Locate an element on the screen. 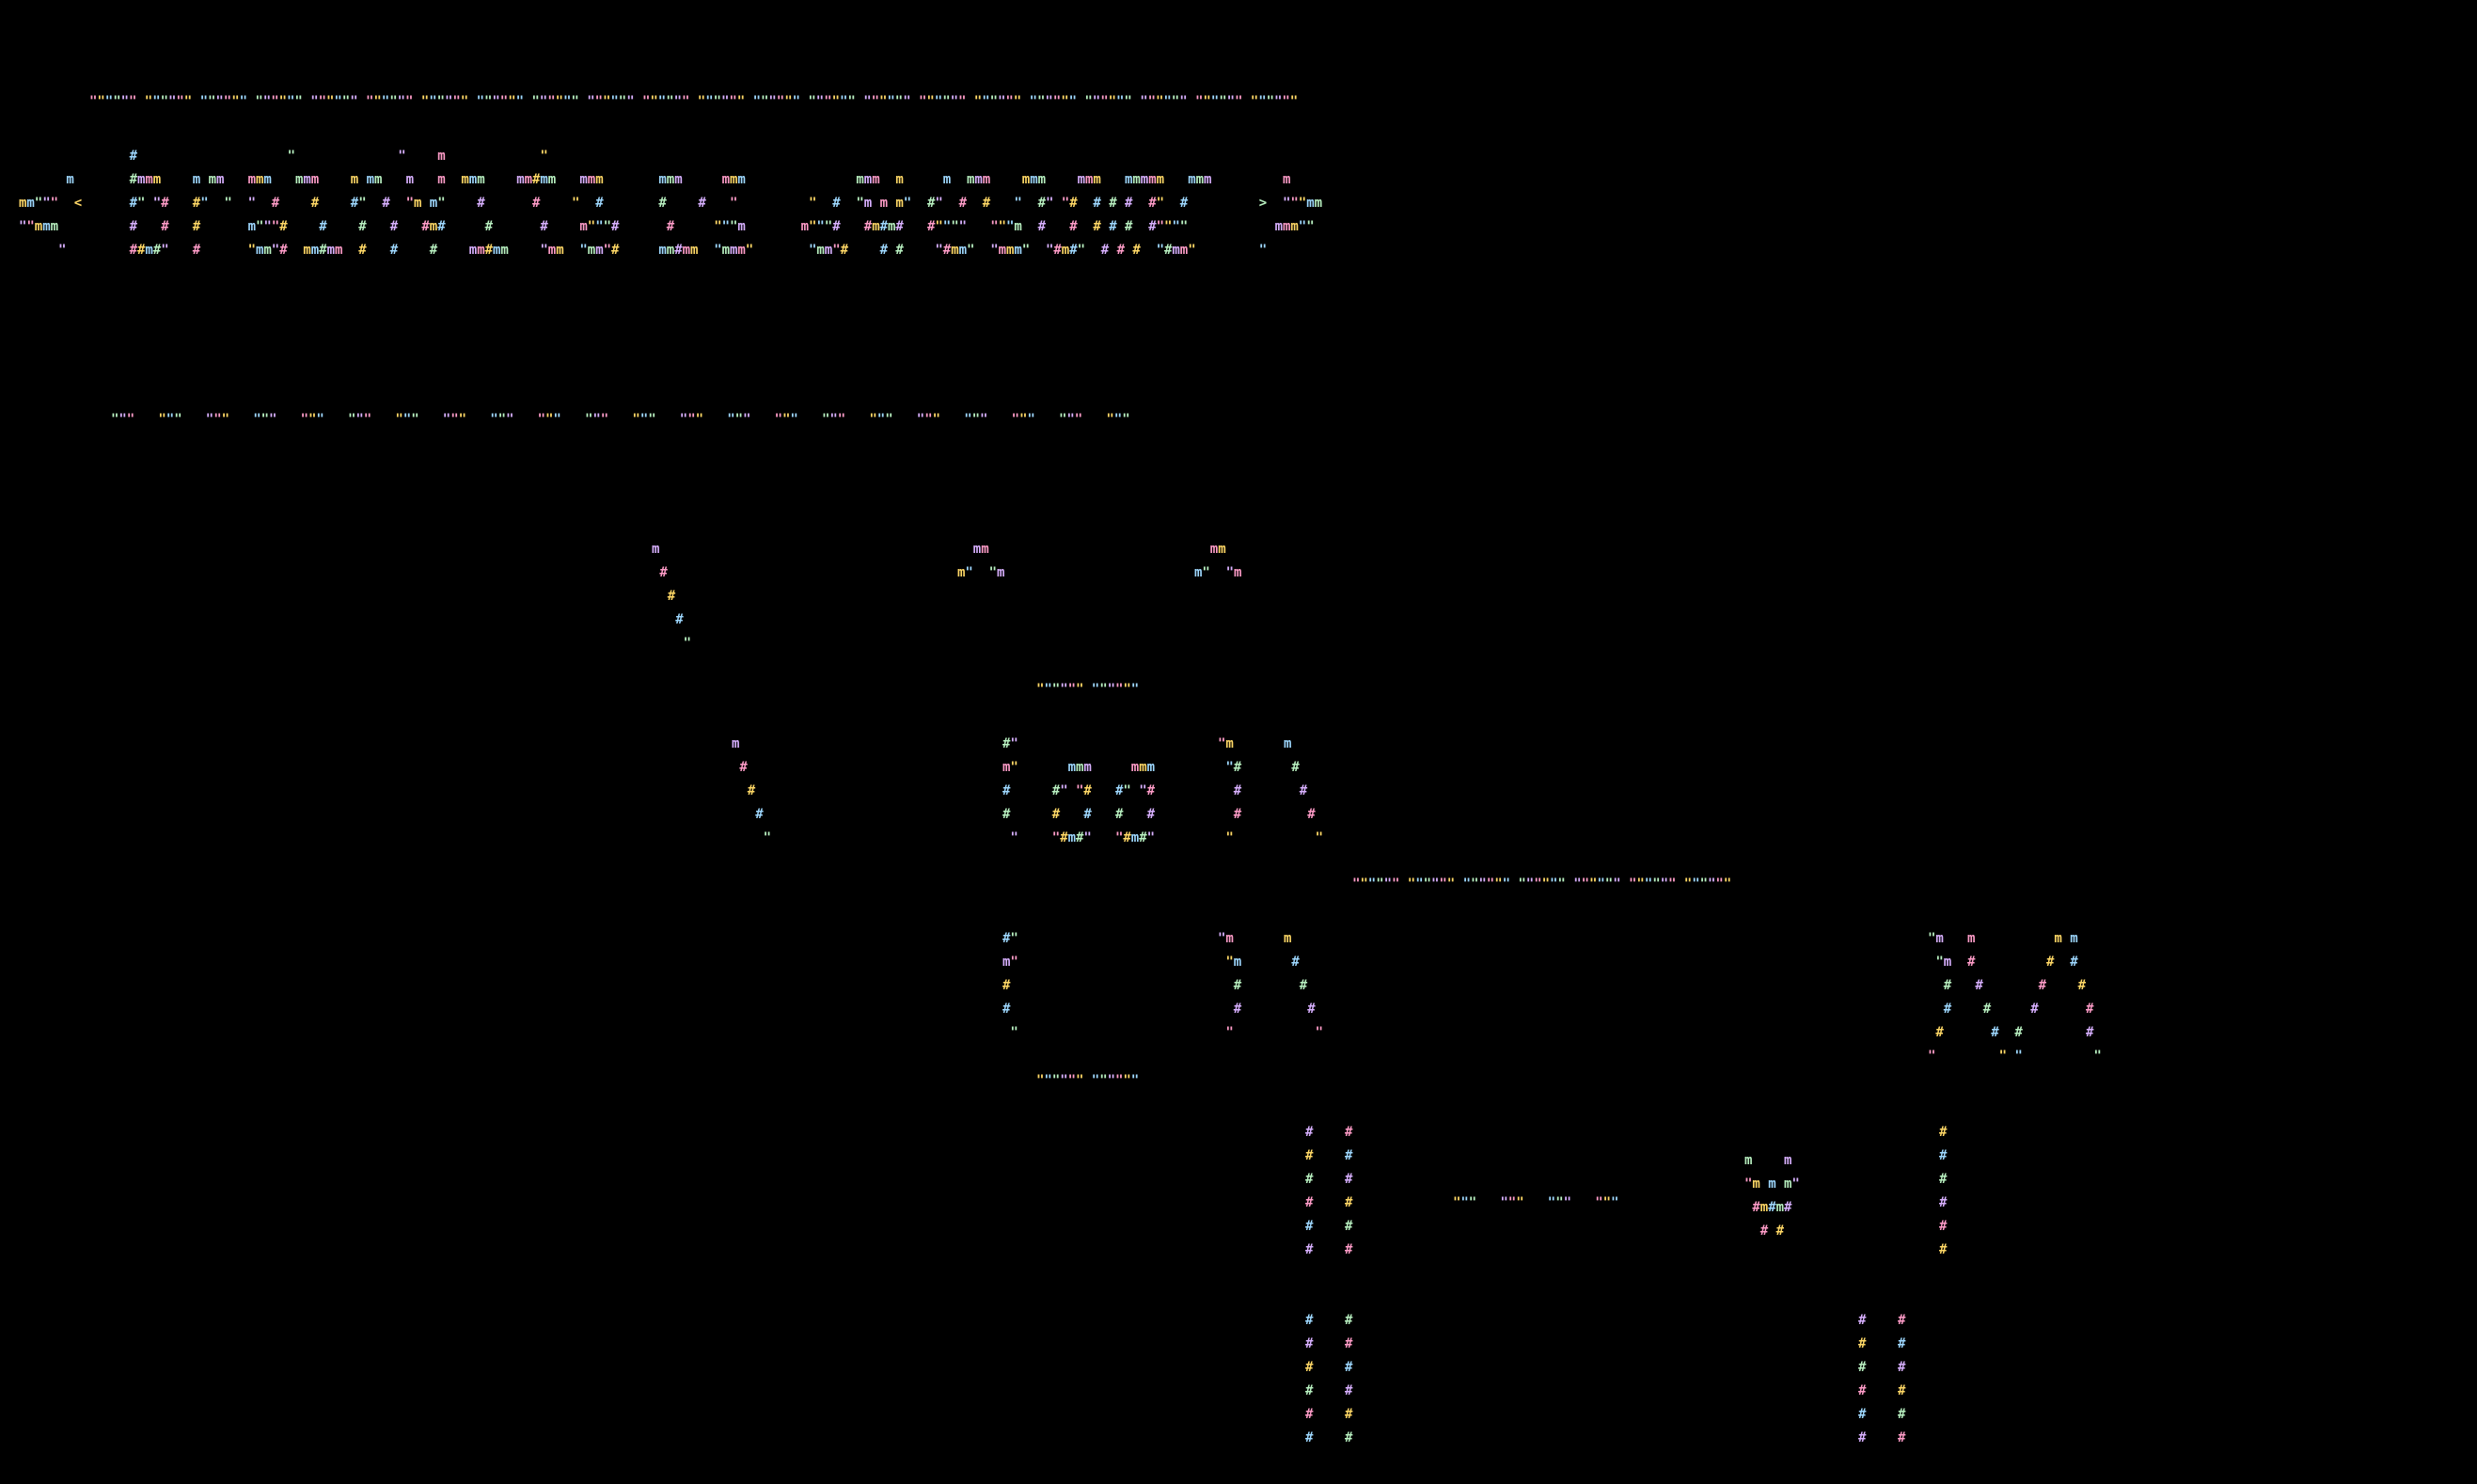 The width and height of the screenshot is (2477, 1484). robot-head-left-side: " is located at coordinates (1010, 837).